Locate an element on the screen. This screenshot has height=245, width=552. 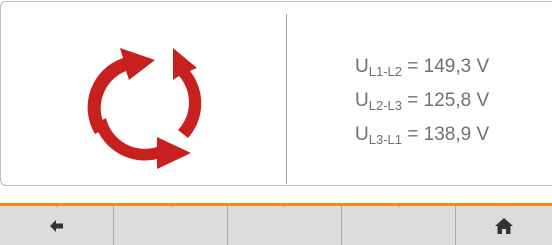
voltage-reading-l3-l1: UL3-L1 = 138,9 V is located at coordinates (422, 135).